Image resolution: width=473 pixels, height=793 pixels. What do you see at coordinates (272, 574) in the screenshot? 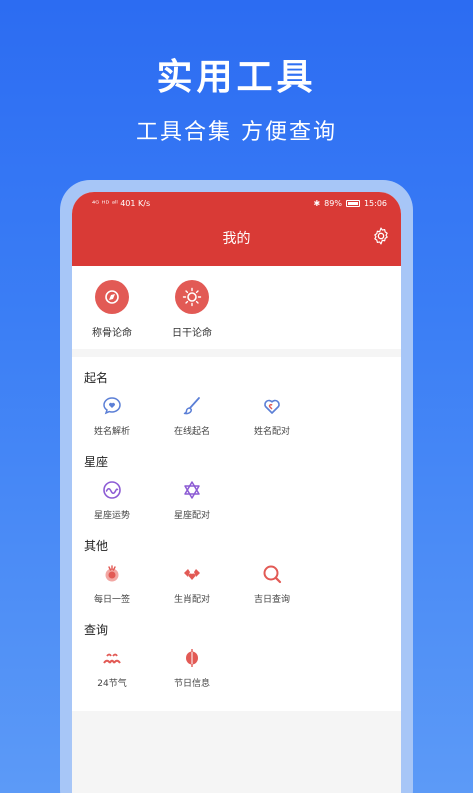
I see `search-icon` at bounding box center [272, 574].